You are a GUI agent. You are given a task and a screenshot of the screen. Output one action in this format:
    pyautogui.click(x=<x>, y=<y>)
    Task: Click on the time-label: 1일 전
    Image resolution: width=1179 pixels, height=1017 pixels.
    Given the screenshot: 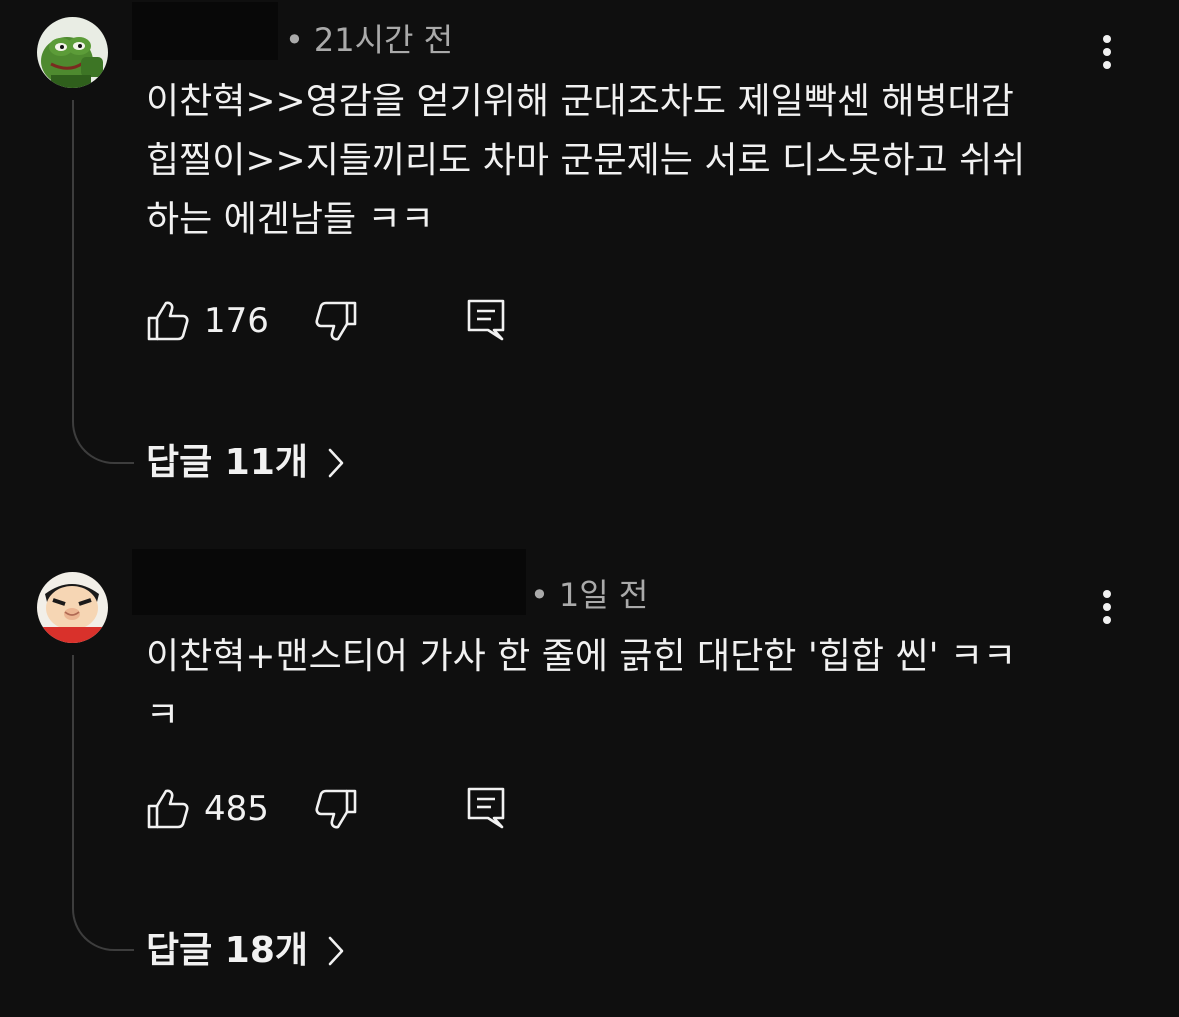 What is the action you would take?
    pyautogui.click(x=603, y=595)
    